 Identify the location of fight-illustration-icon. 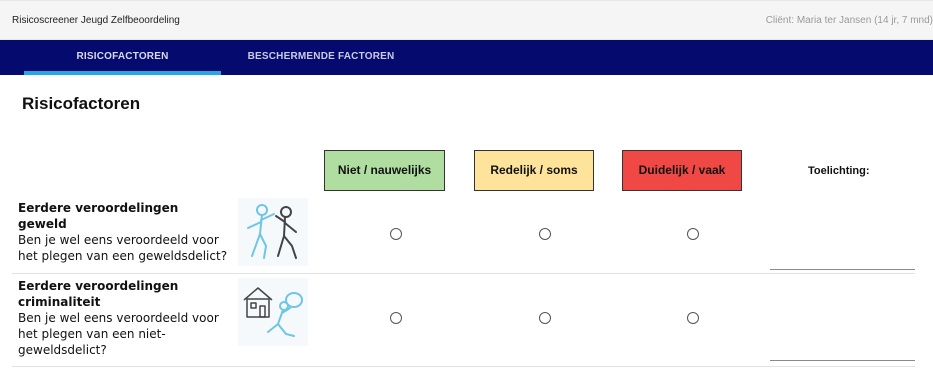
(273, 232).